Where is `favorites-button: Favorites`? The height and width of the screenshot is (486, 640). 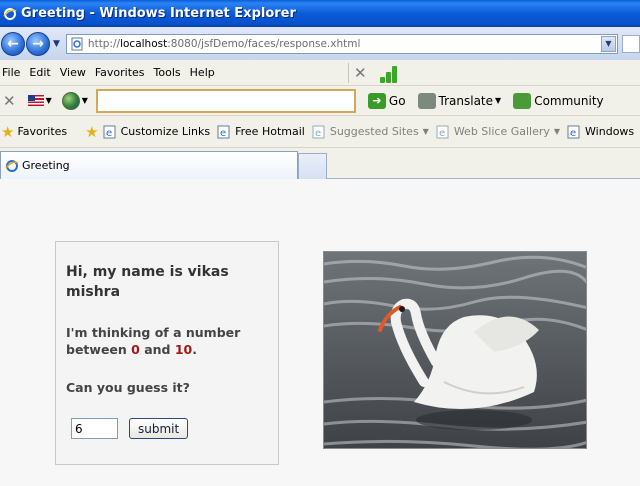
favorites-button: Favorites is located at coordinates (42, 131).